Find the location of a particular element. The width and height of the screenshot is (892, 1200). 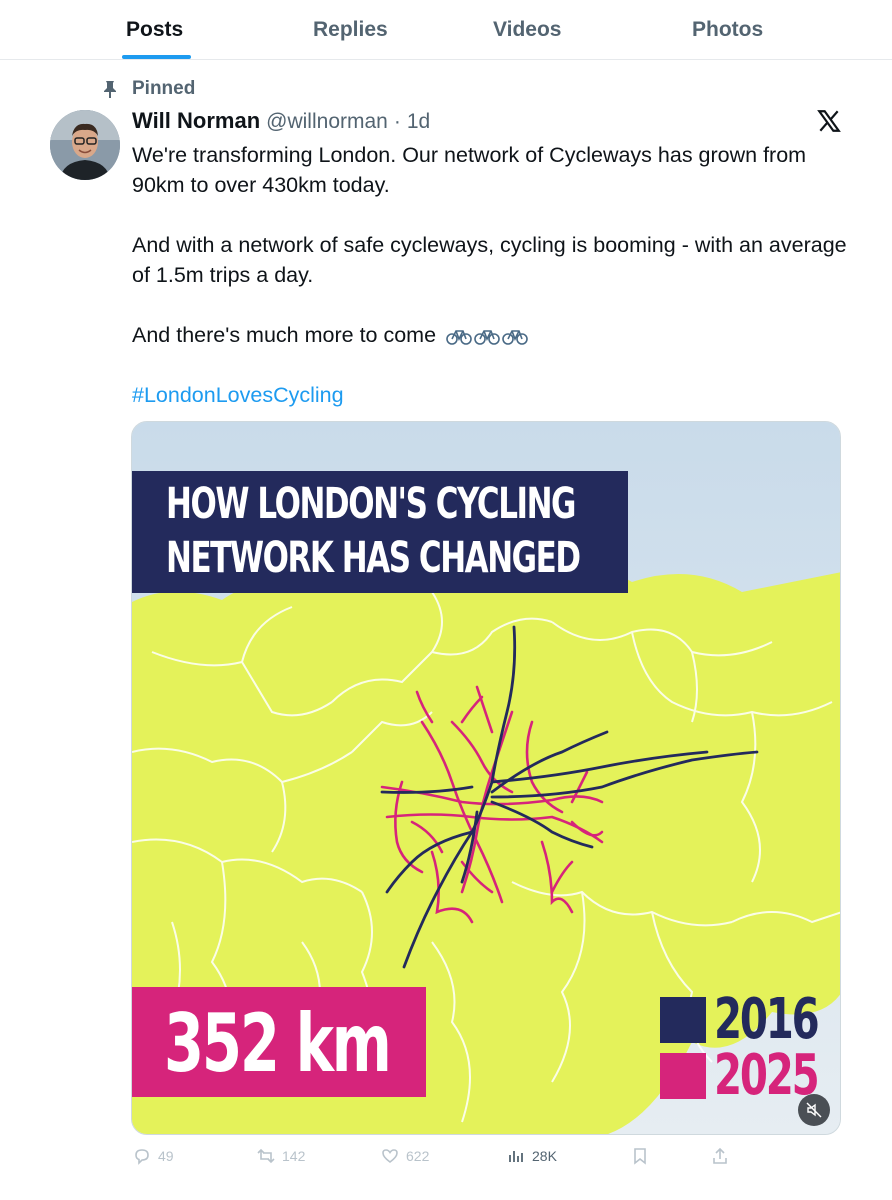

bookmark-button is located at coordinates (640, 1156).